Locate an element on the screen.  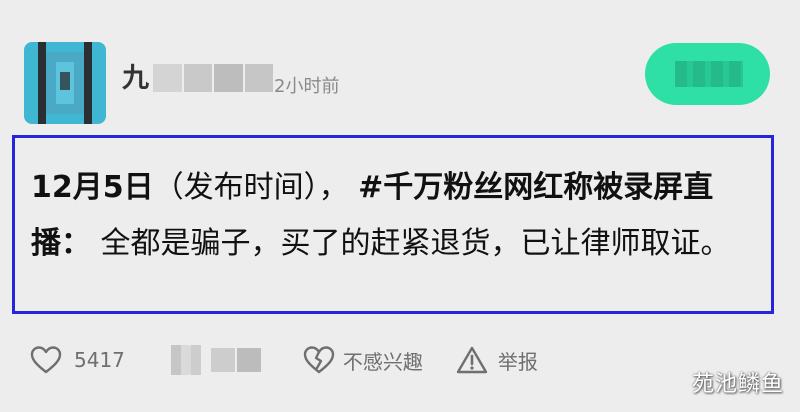
not-interested-label: 不感兴趣 is located at coordinates (382, 361).